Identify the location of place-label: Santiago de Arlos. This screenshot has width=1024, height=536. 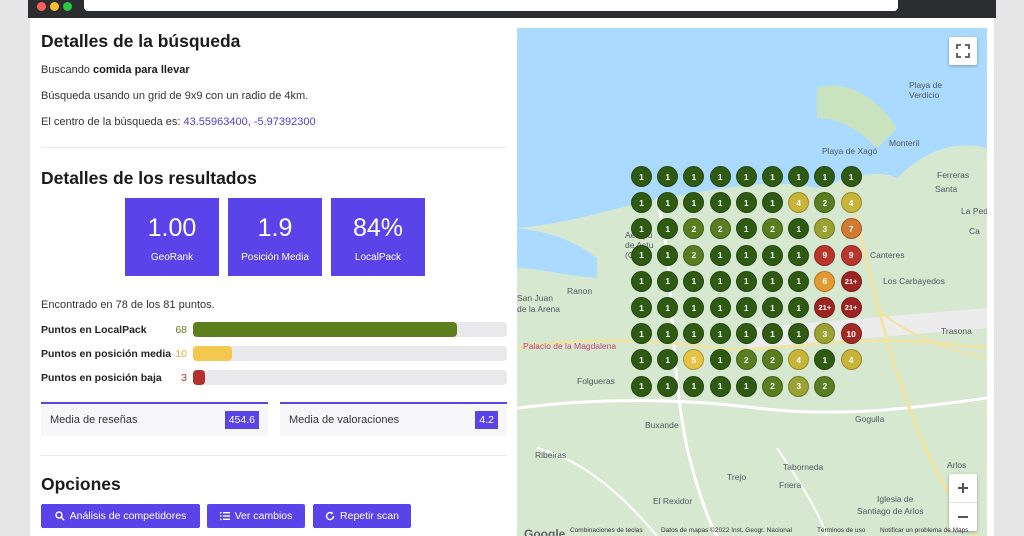
(890, 511).